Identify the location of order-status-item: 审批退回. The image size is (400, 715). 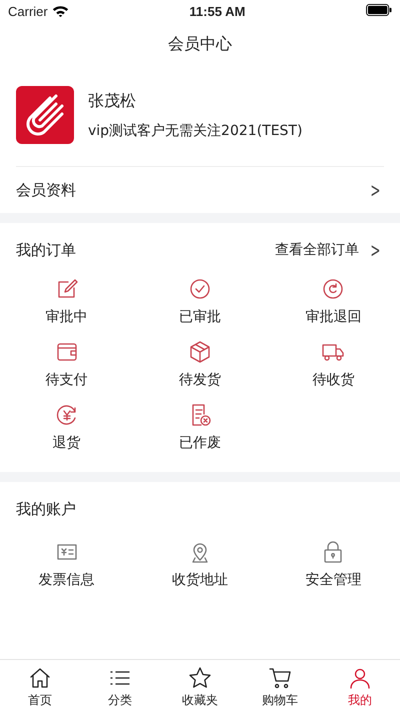
(333, 301).